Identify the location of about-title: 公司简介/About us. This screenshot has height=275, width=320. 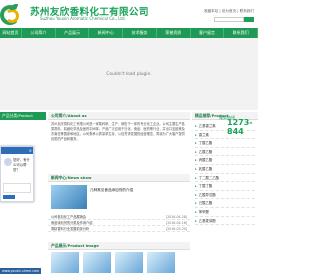
(119, 116).